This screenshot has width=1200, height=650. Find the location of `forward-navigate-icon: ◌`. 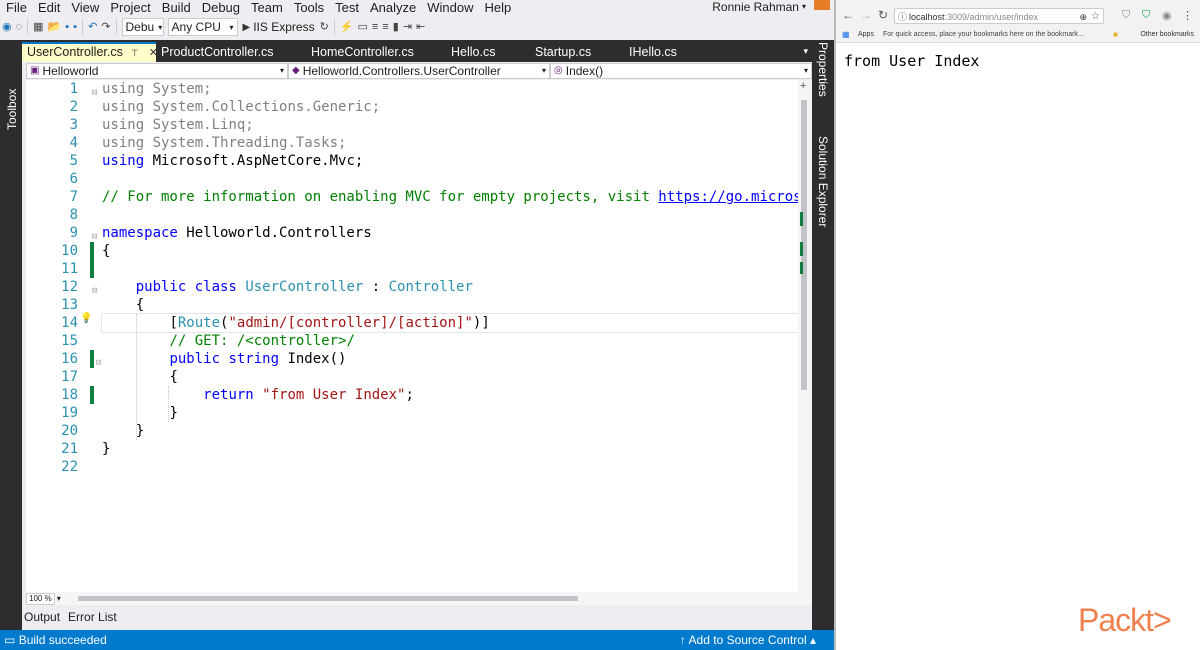

forward-navigate-icon: ◌ is located at coordinates (19, 27).